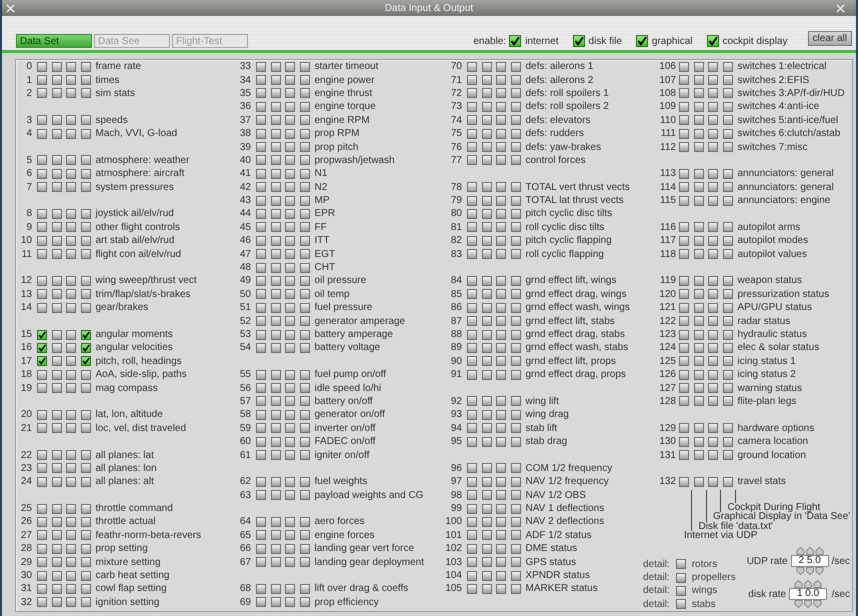 This screenshot has height=616, width=858. What do you see at coordinates (325, 254) in the screenshot?
I see `data-label: EGT` at bounding box center [325, 254].